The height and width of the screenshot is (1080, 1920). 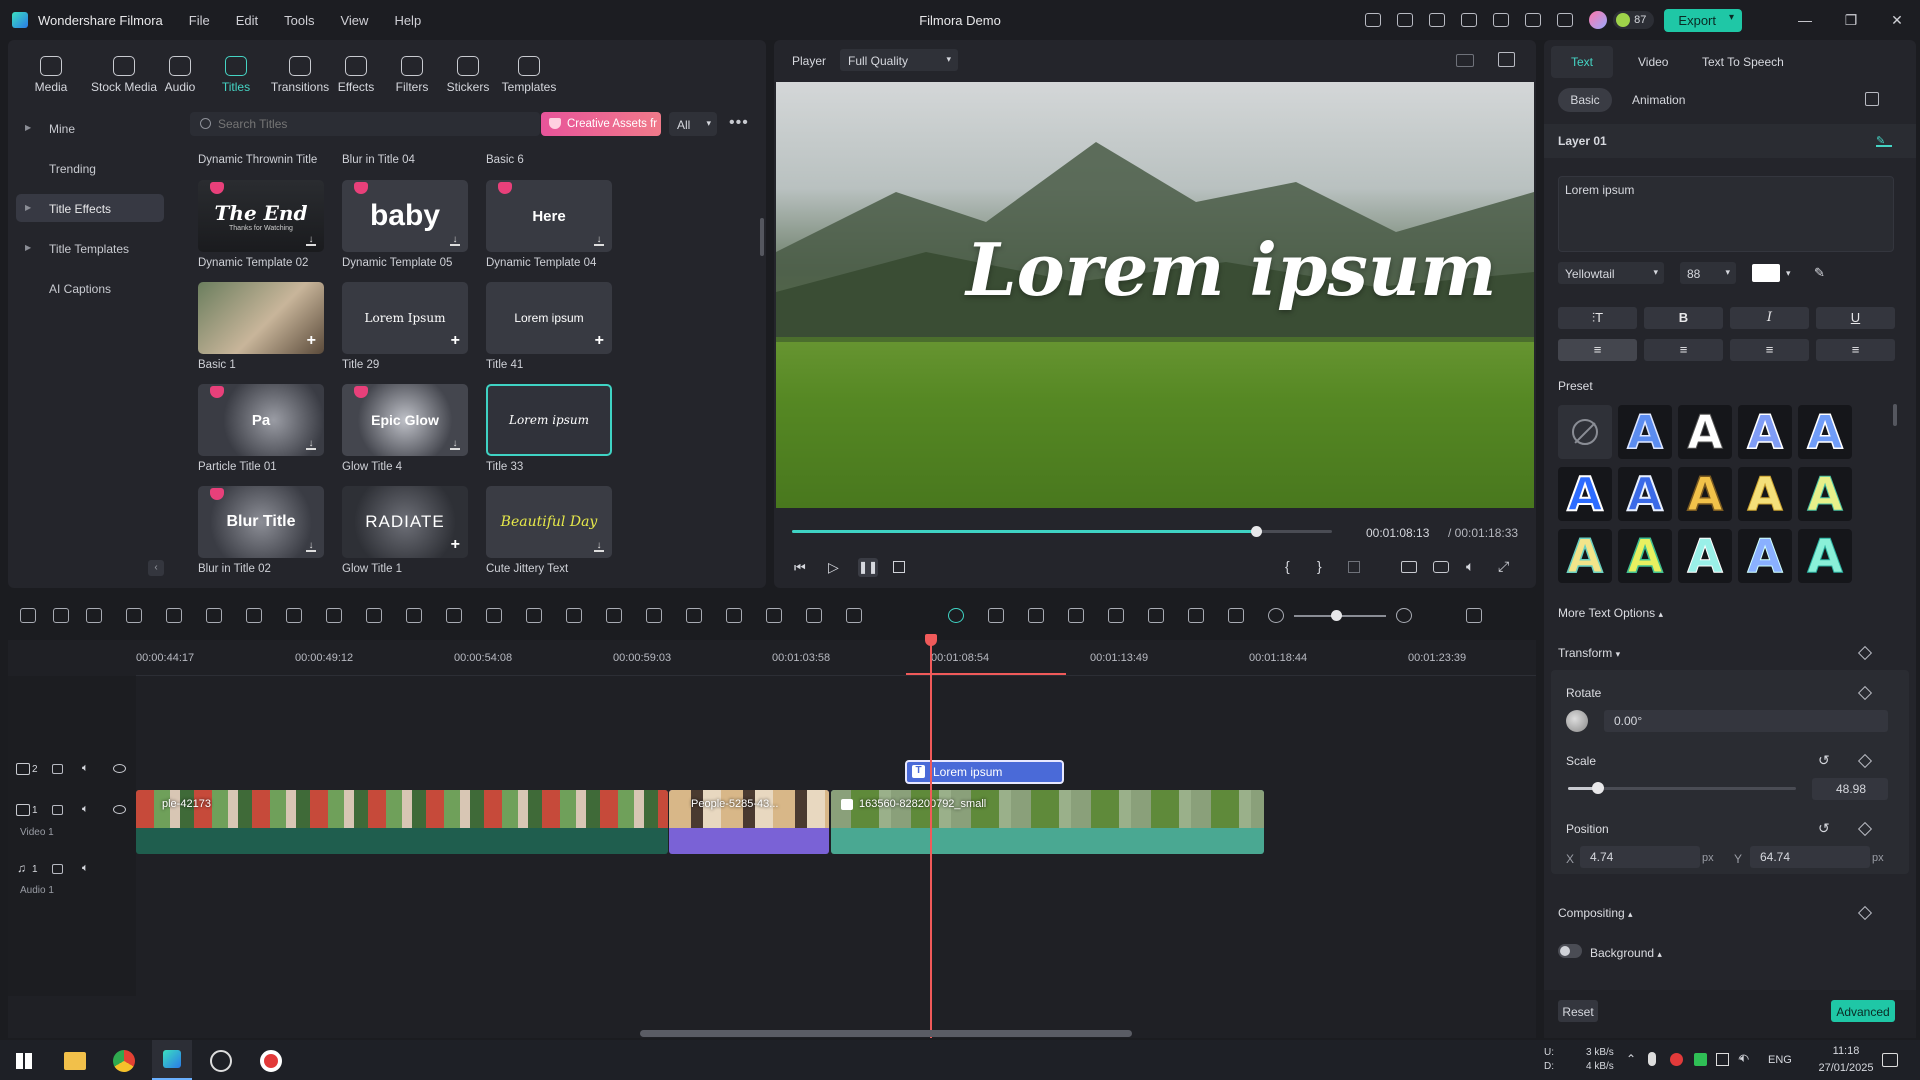 I want to click on menu-help: Help, so click(x=407, y=20).